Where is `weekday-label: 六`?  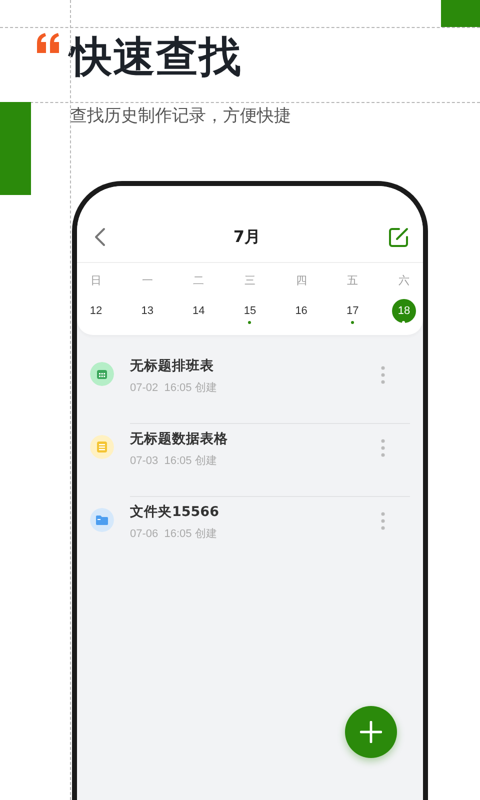 weekday-label: 六 is located at coordinates (403, 281).